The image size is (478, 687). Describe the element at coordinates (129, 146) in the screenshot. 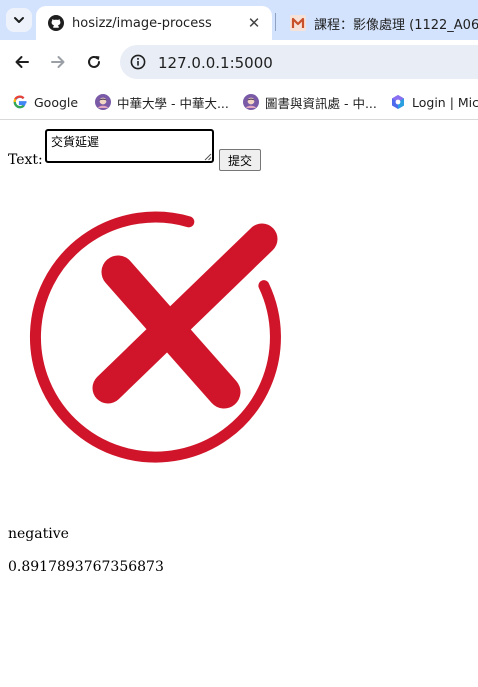

I see `text-input: 交貨延遲` at that location.